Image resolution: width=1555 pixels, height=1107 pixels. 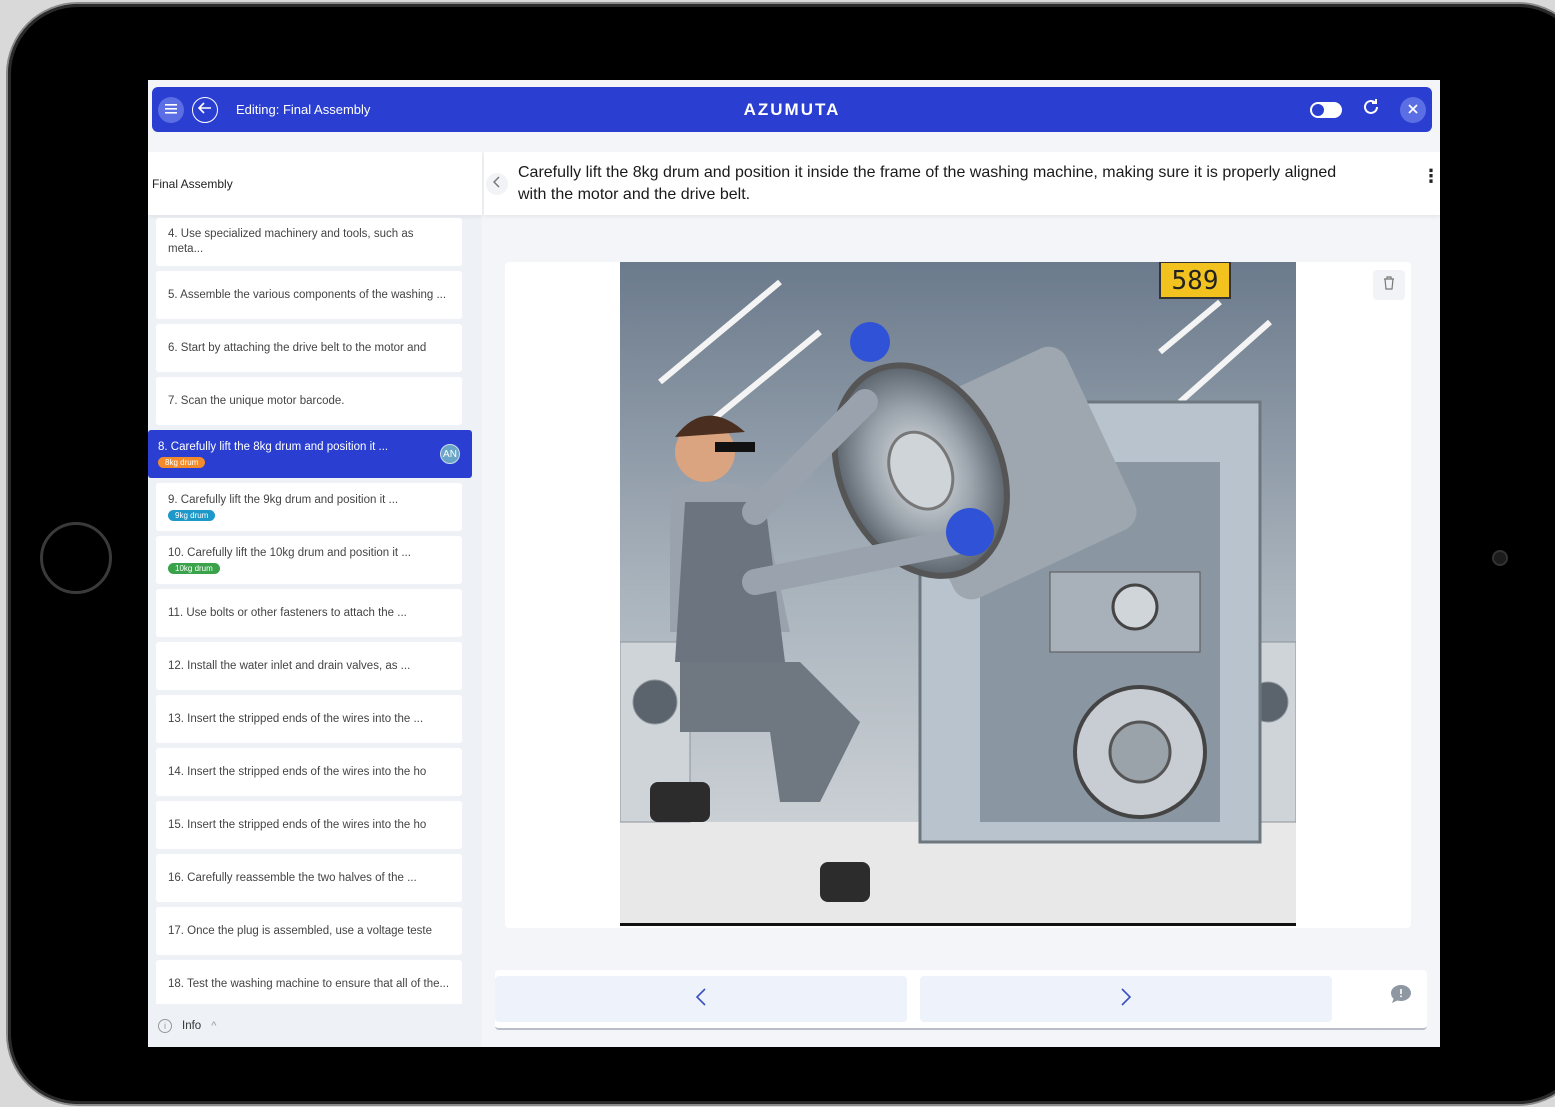 I want to click on arrow-left-icon, so click(x=204, y=110).